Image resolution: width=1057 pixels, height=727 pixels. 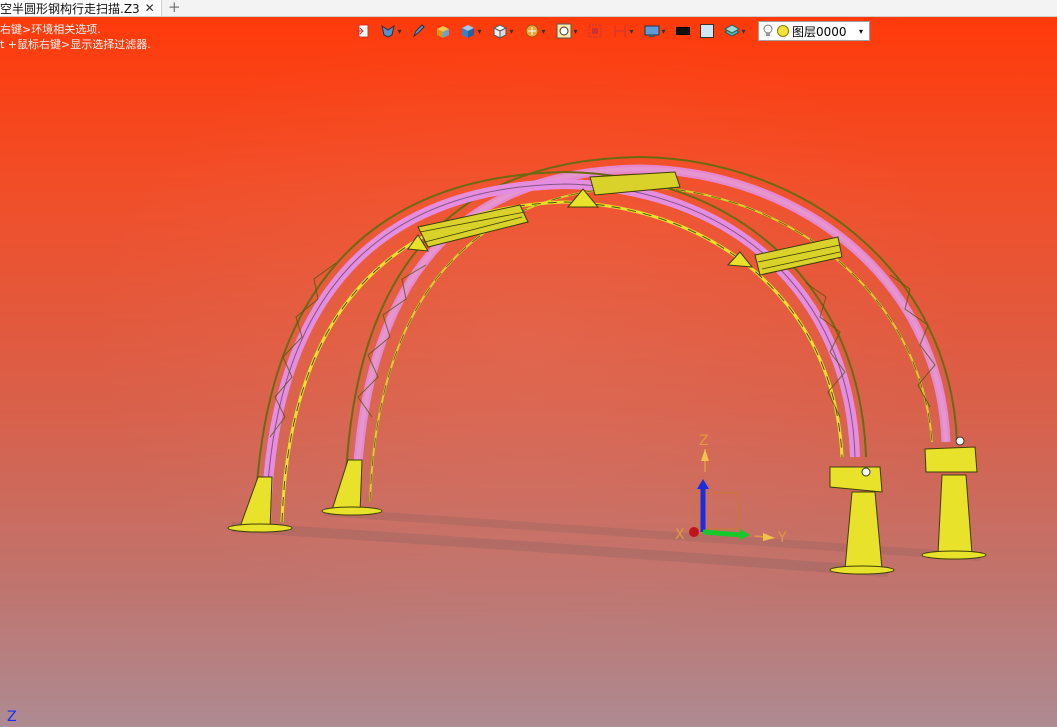 I want to click on layer-manager-icon: ▾, so click(x=735, y=31).